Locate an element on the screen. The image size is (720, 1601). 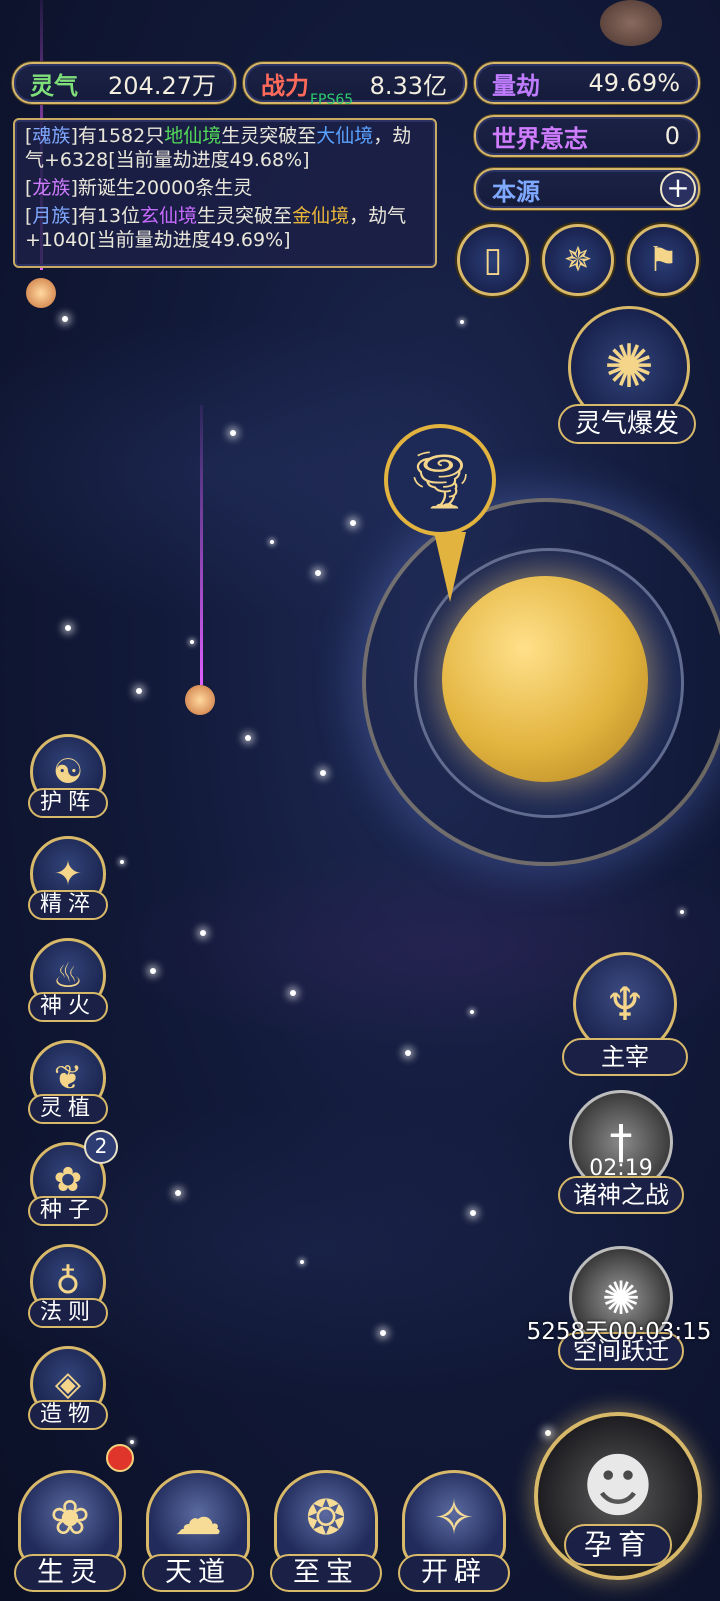
side-button-label: 法则 is located at coordinates (68, 1313).